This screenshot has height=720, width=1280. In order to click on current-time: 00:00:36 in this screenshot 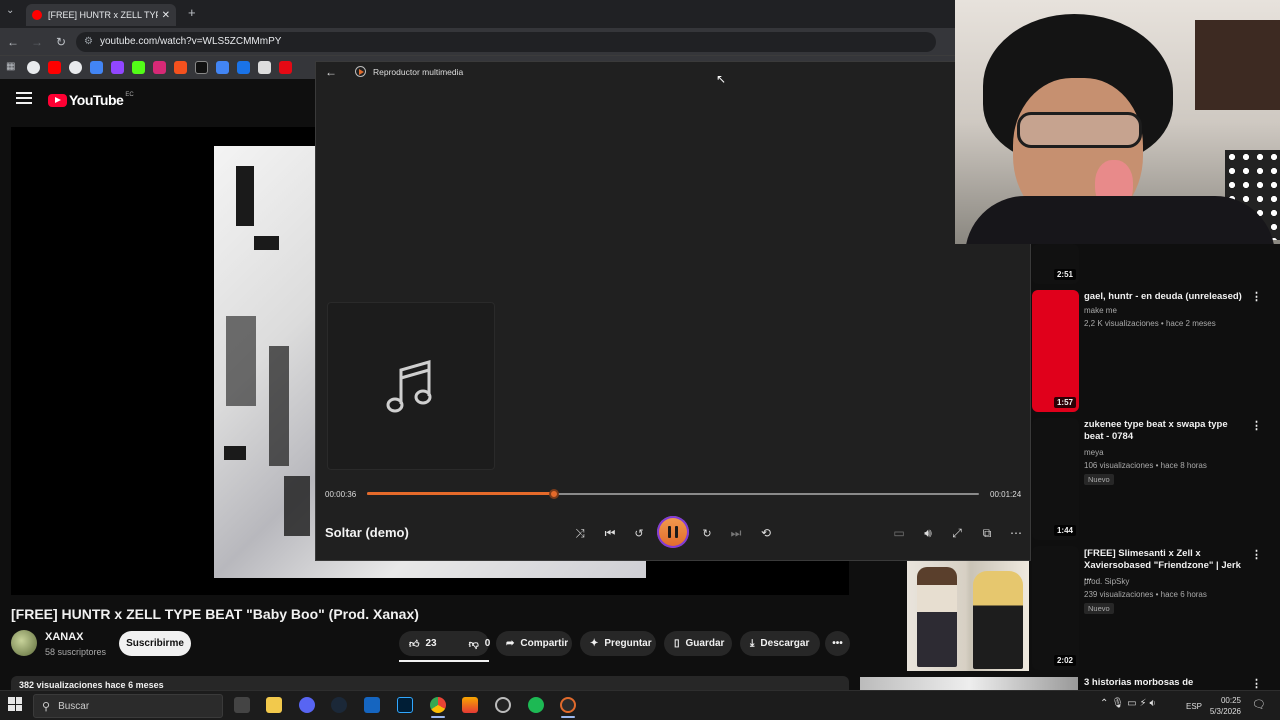, I will do `click(341, 494)`.